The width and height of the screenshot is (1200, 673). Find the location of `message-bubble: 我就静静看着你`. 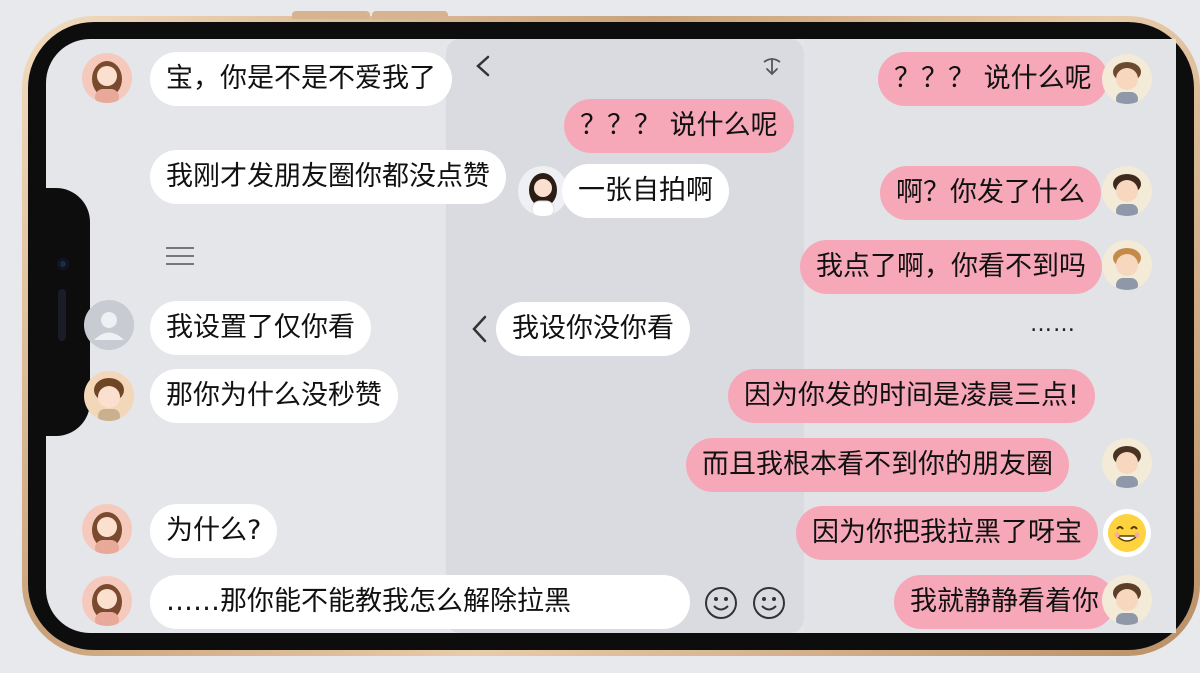

message-bubble: 我就静静看着你 is located at coordinates (1004, 602).